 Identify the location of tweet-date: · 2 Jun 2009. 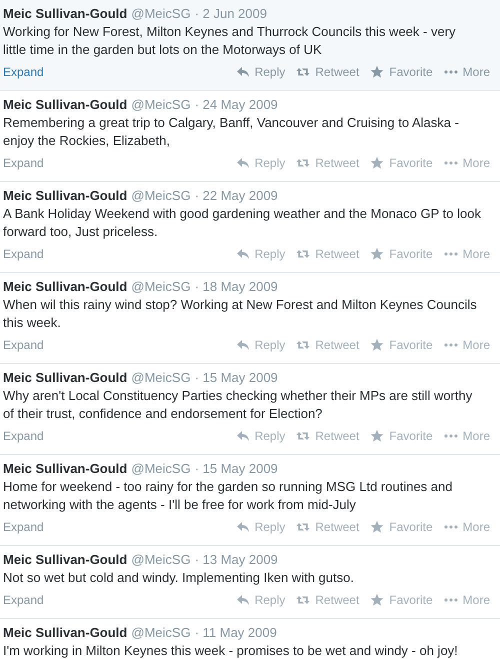
(230, 14).